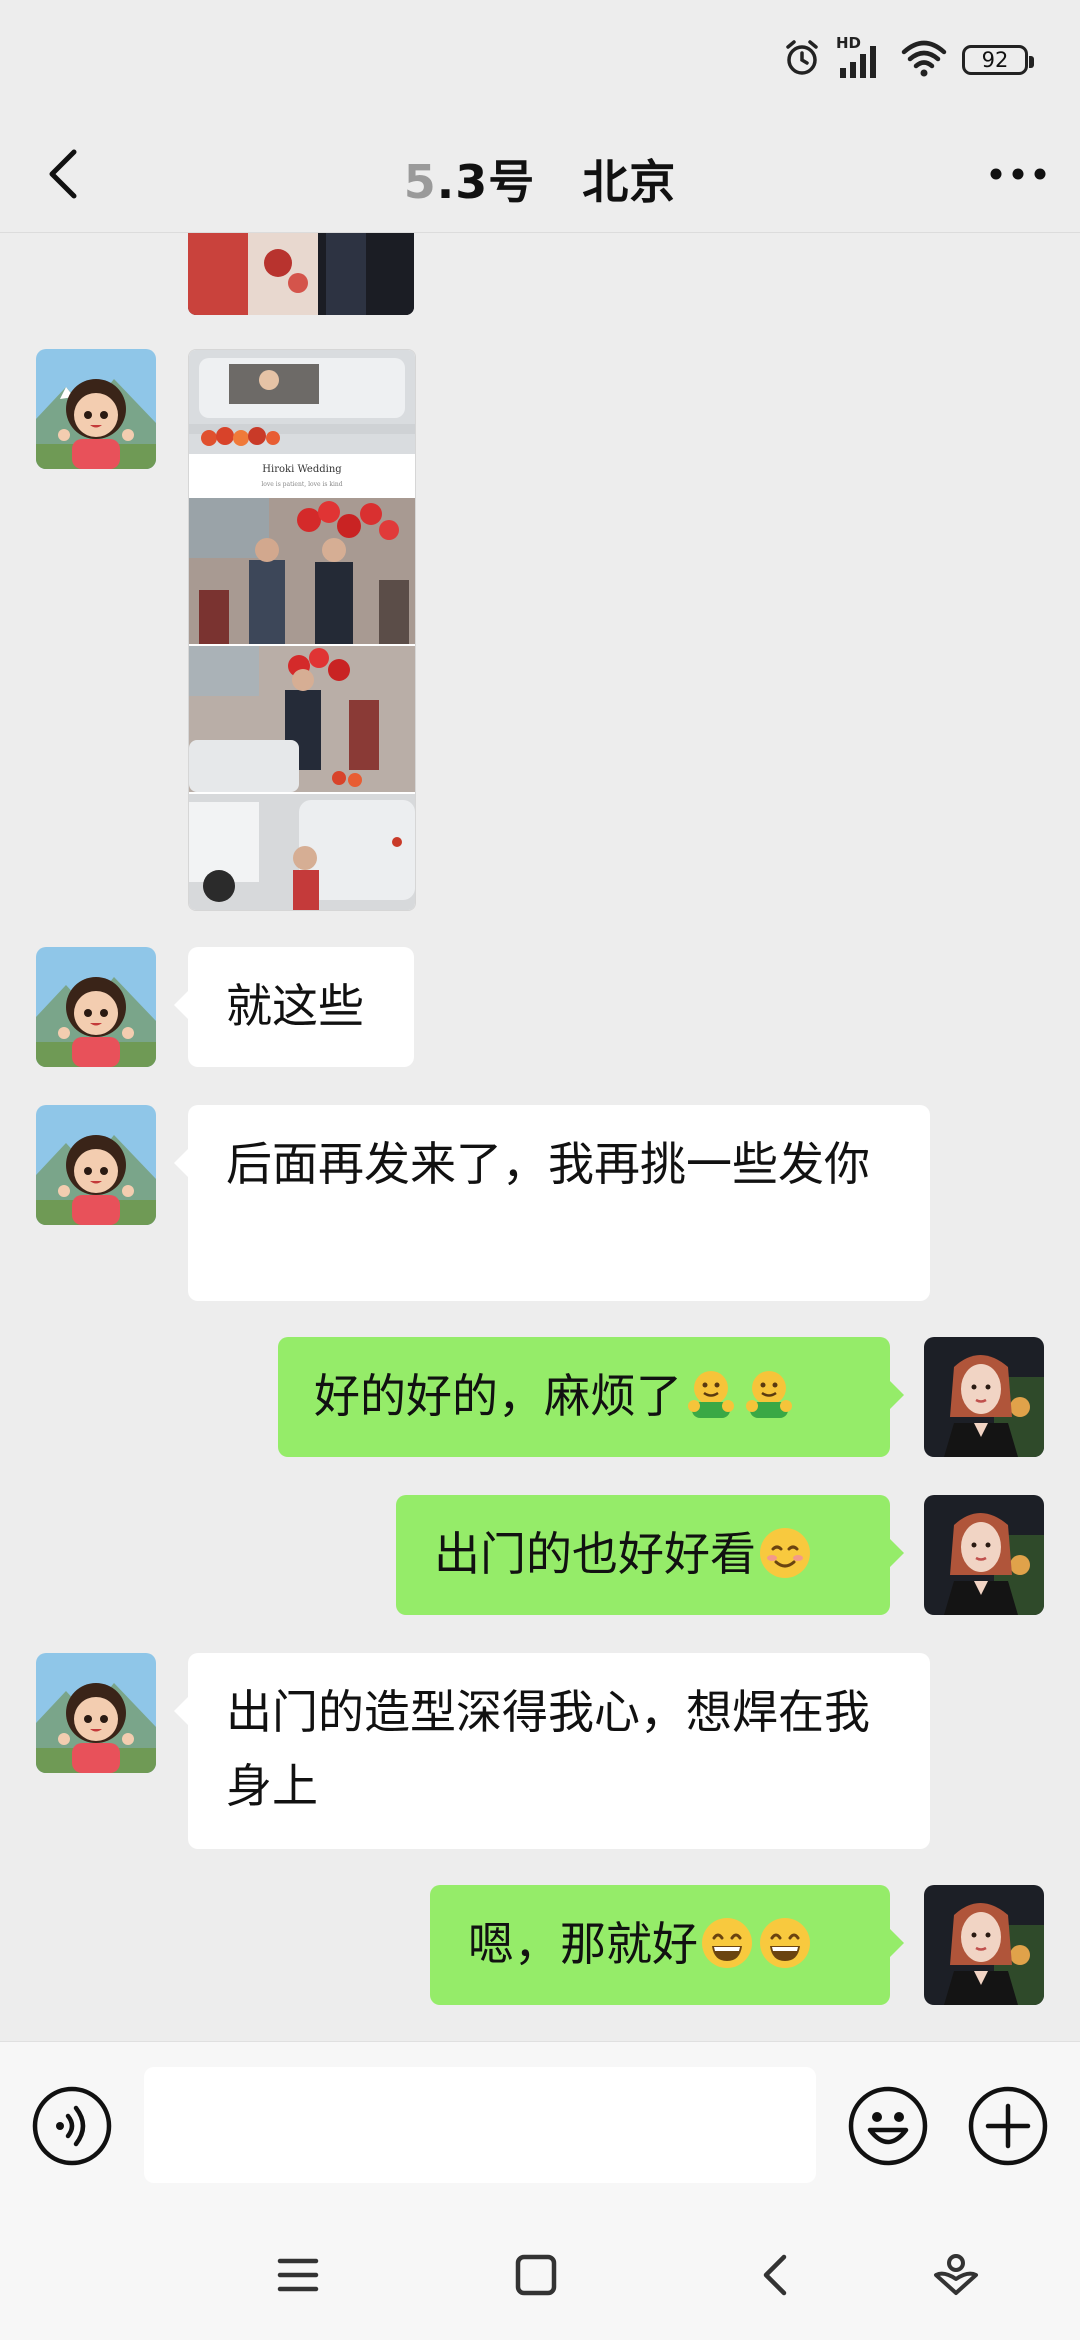 The height and width of the screenshot is (2340, 1080). Describe the element at coordinates (548, 1749) in the screenshot. I see `message-text: 出门的造型深得我心，想焊在我身上` at that location.